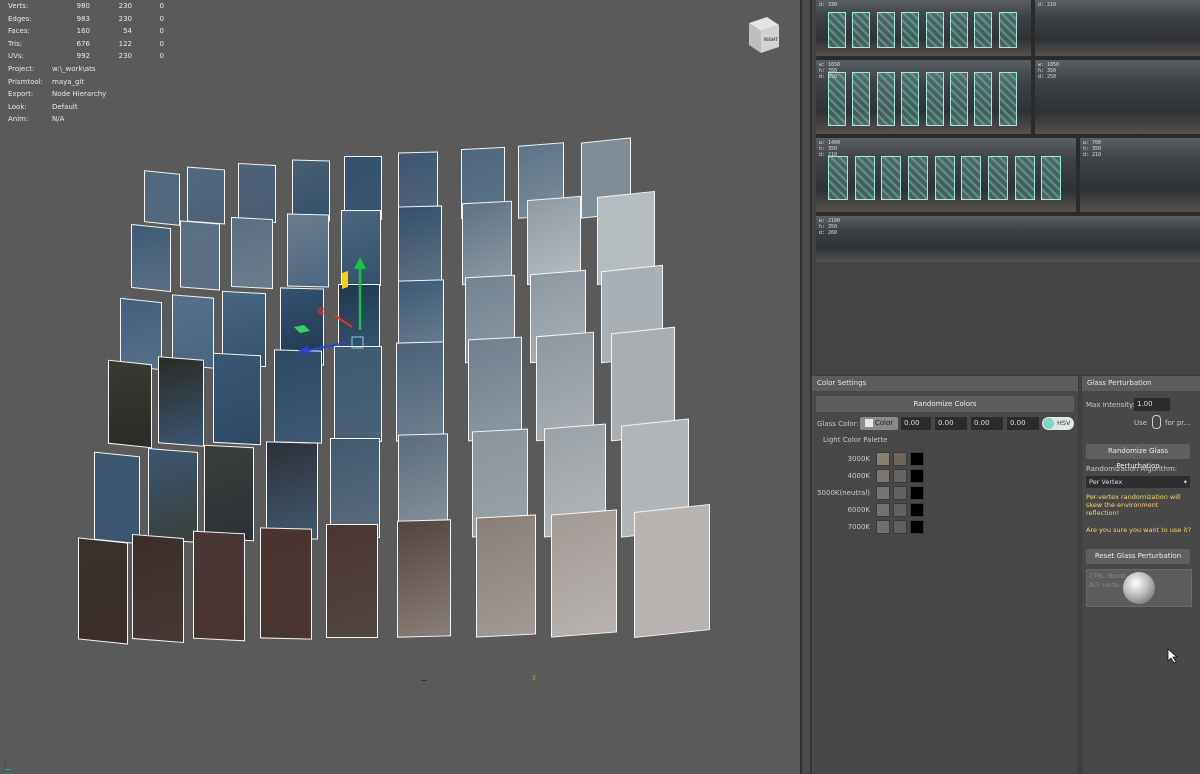  What do you see at coordinates (1008, 317) in the screenshot?
I see `gallery-empty-area` at bounding box center [1008, 317].